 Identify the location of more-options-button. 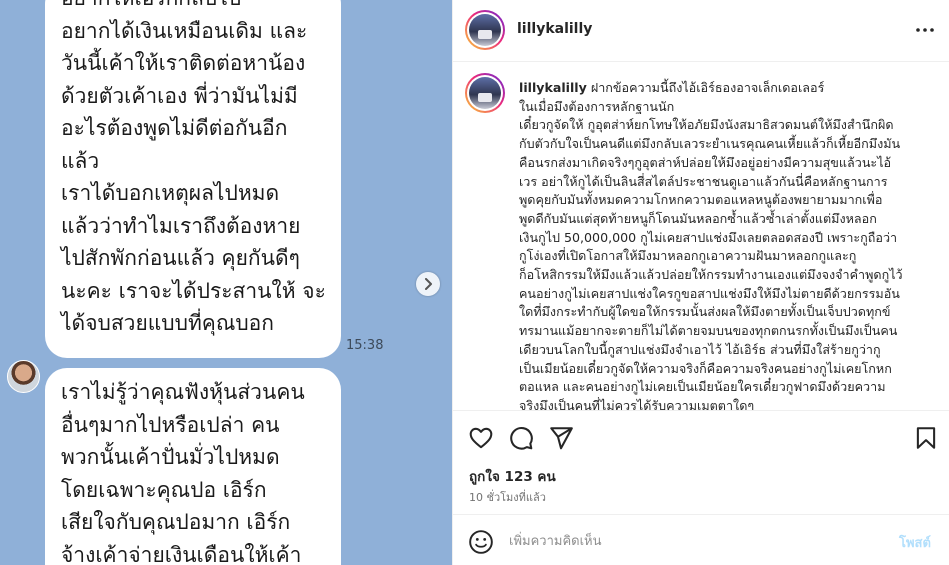
(925, 30).